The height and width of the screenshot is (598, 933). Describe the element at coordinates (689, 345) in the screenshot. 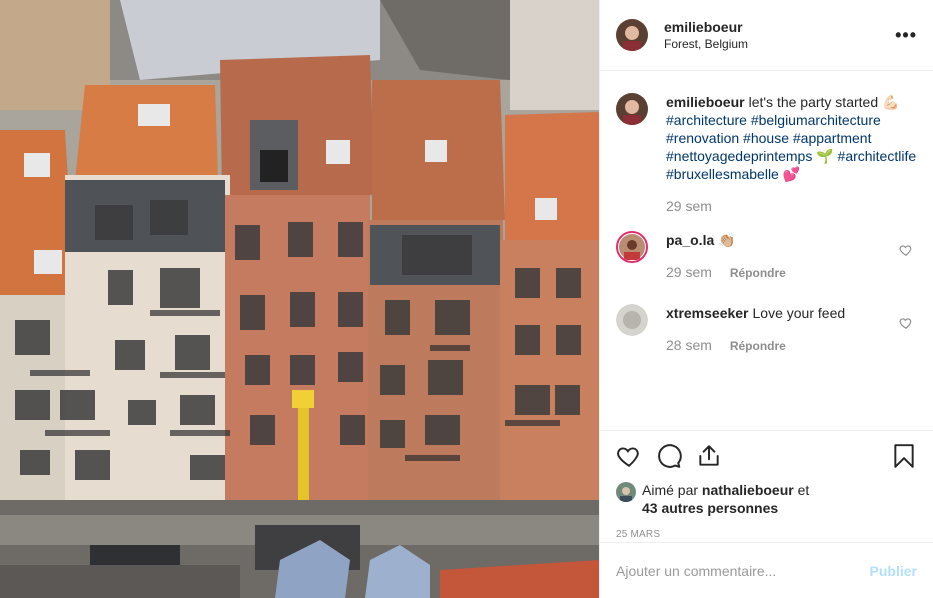

I see `comment-time: 28 sem` at that location.